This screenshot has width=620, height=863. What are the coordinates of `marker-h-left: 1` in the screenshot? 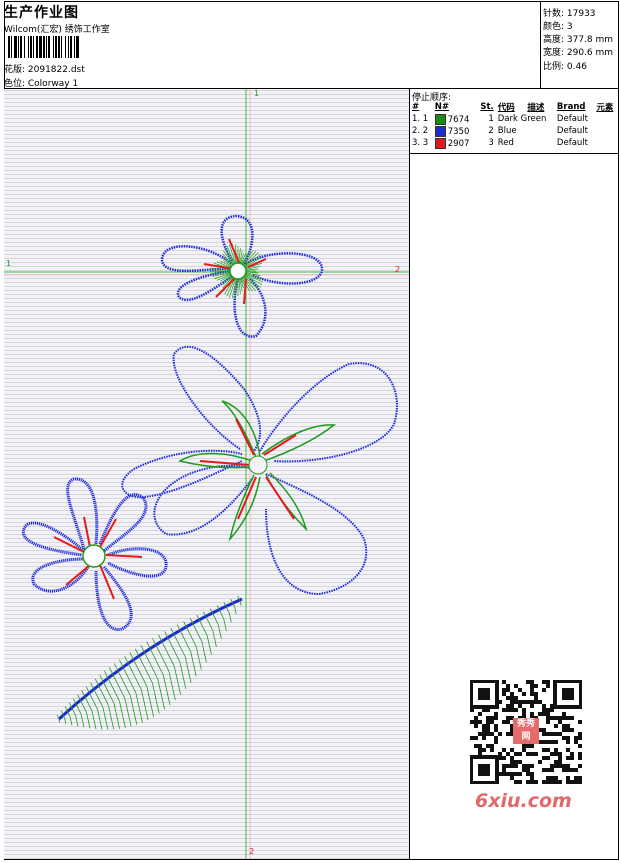 It's located at (9, 263).